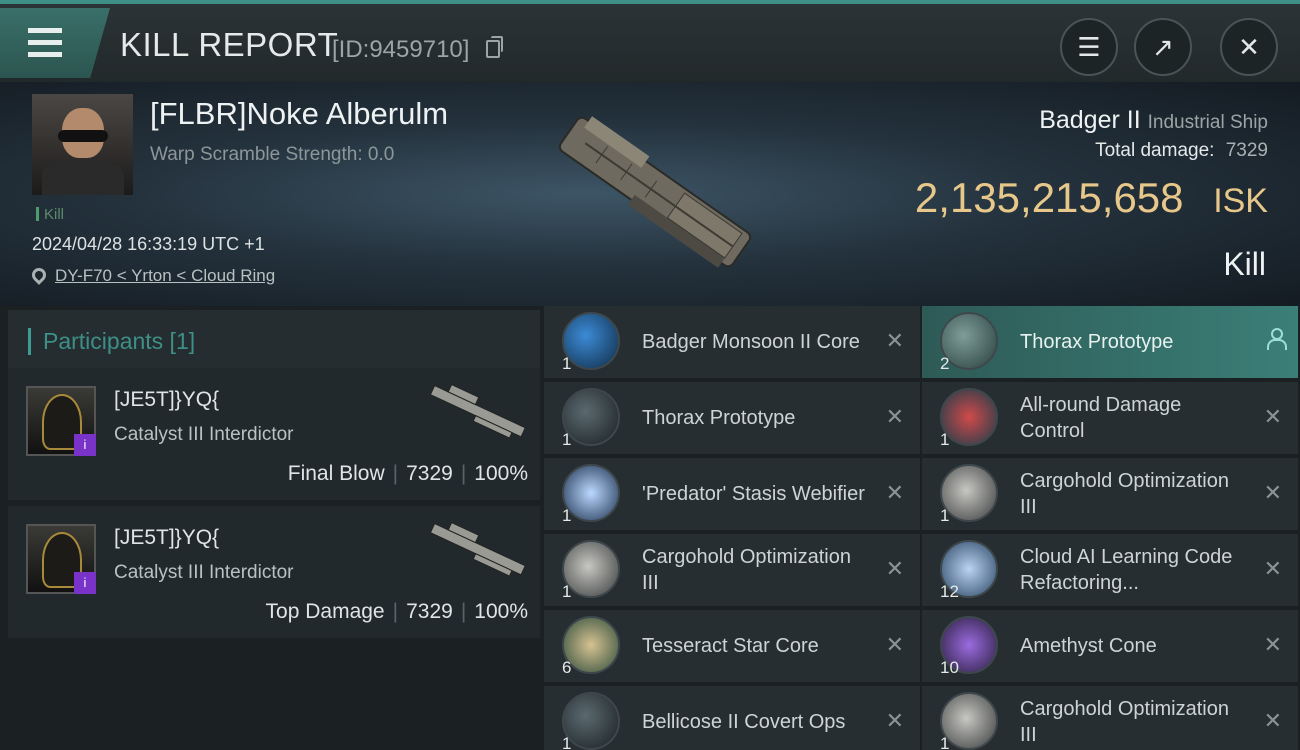  What do you see at coordinates (82, 144) in the screenshot?
I see `victim-avatar` at bounding box center [82, 144].